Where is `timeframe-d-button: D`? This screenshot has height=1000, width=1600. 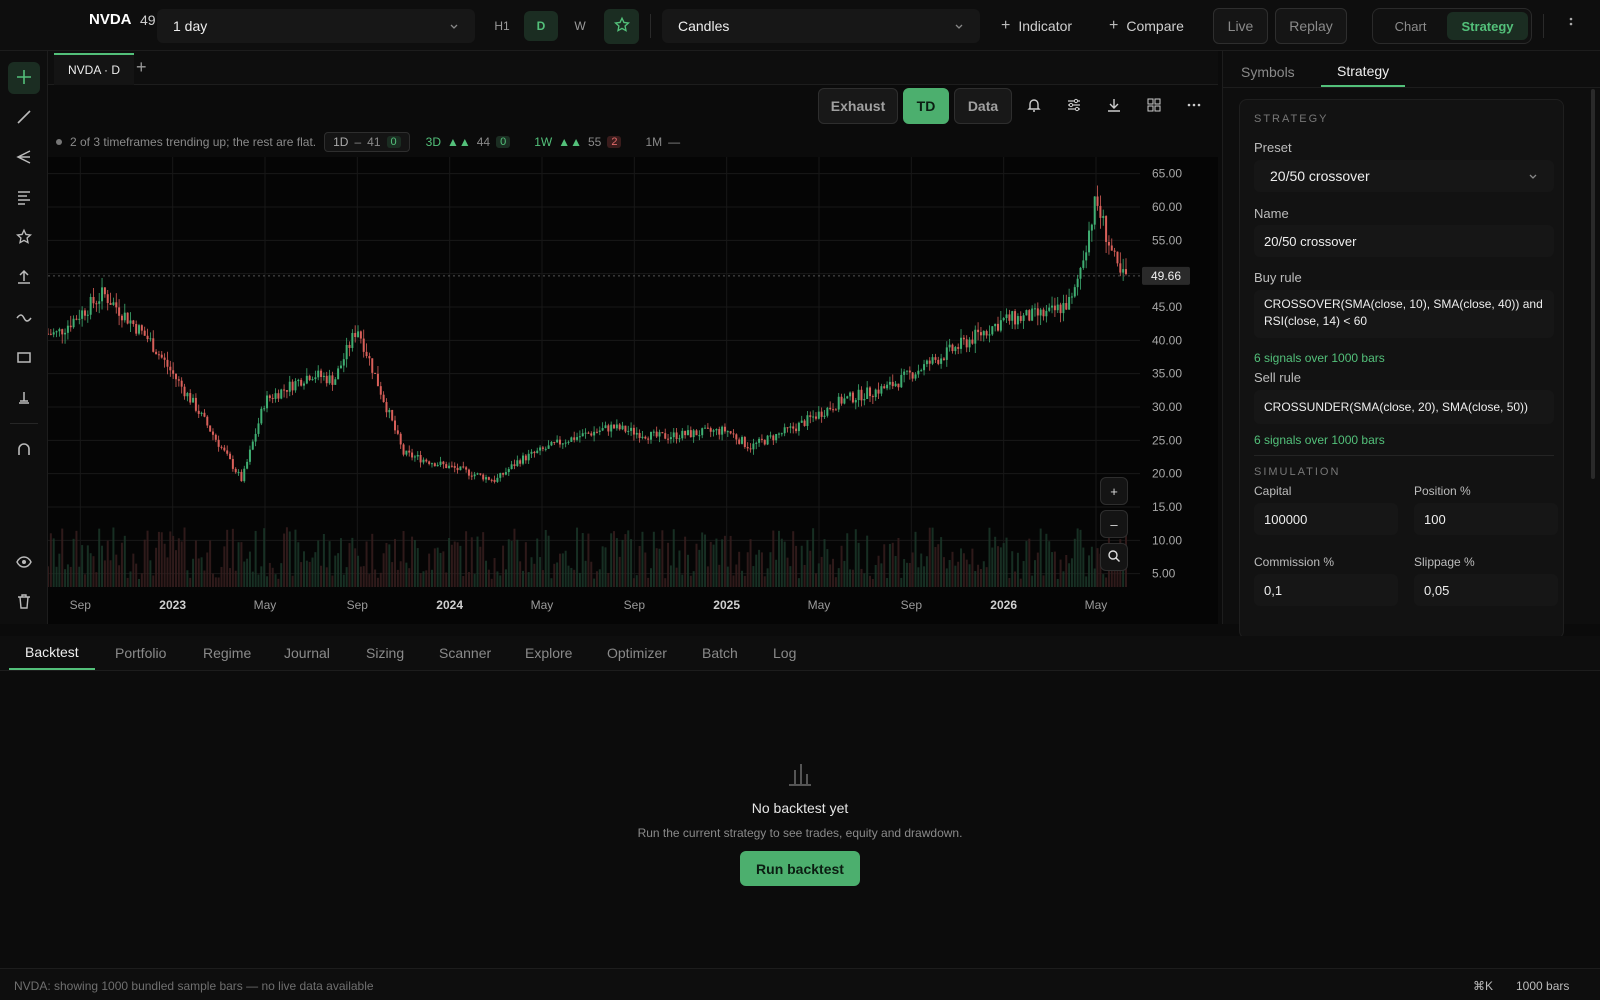
timeframe-d-button: D is located at coordinates (541, 26).